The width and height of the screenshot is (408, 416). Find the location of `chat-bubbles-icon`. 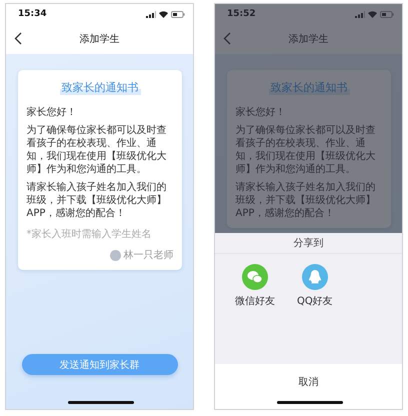

chat-bubbles-icon is located at coordinates (255, 277).